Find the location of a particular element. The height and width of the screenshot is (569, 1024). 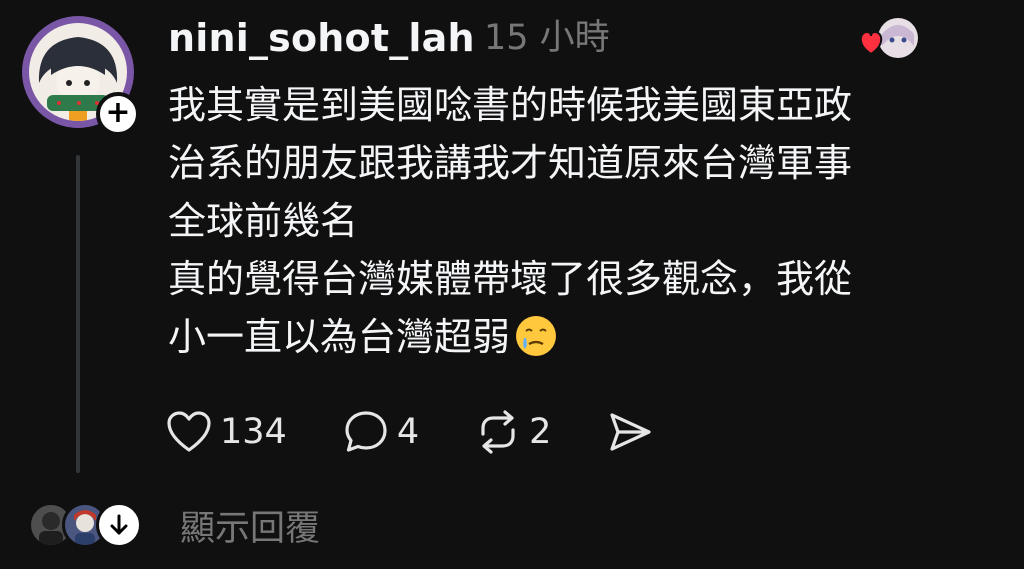

like-button: 134 is located at coordinates (226, 432).